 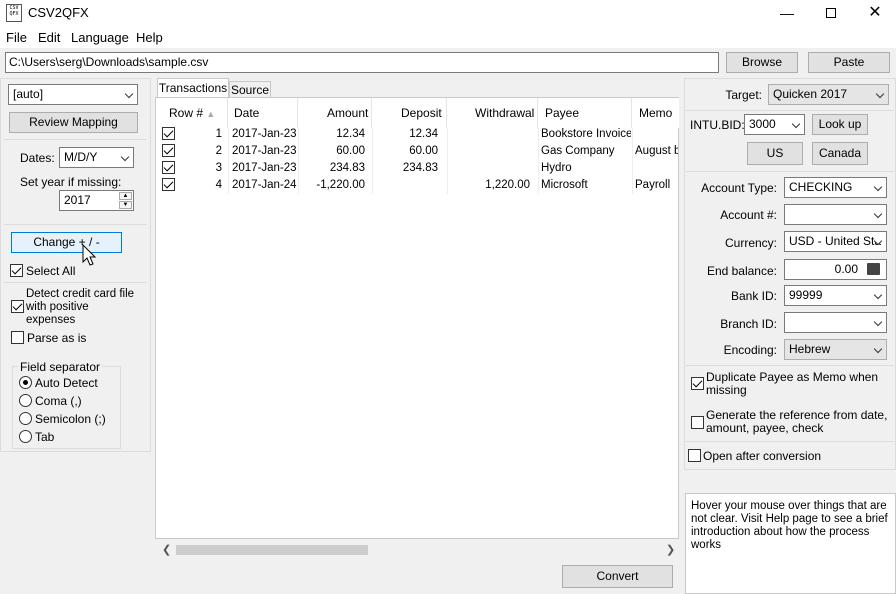 What do you see at coordinates (873, 269) in the screenshot?
I see `calculator-icon` at bounding box center [873, 269].